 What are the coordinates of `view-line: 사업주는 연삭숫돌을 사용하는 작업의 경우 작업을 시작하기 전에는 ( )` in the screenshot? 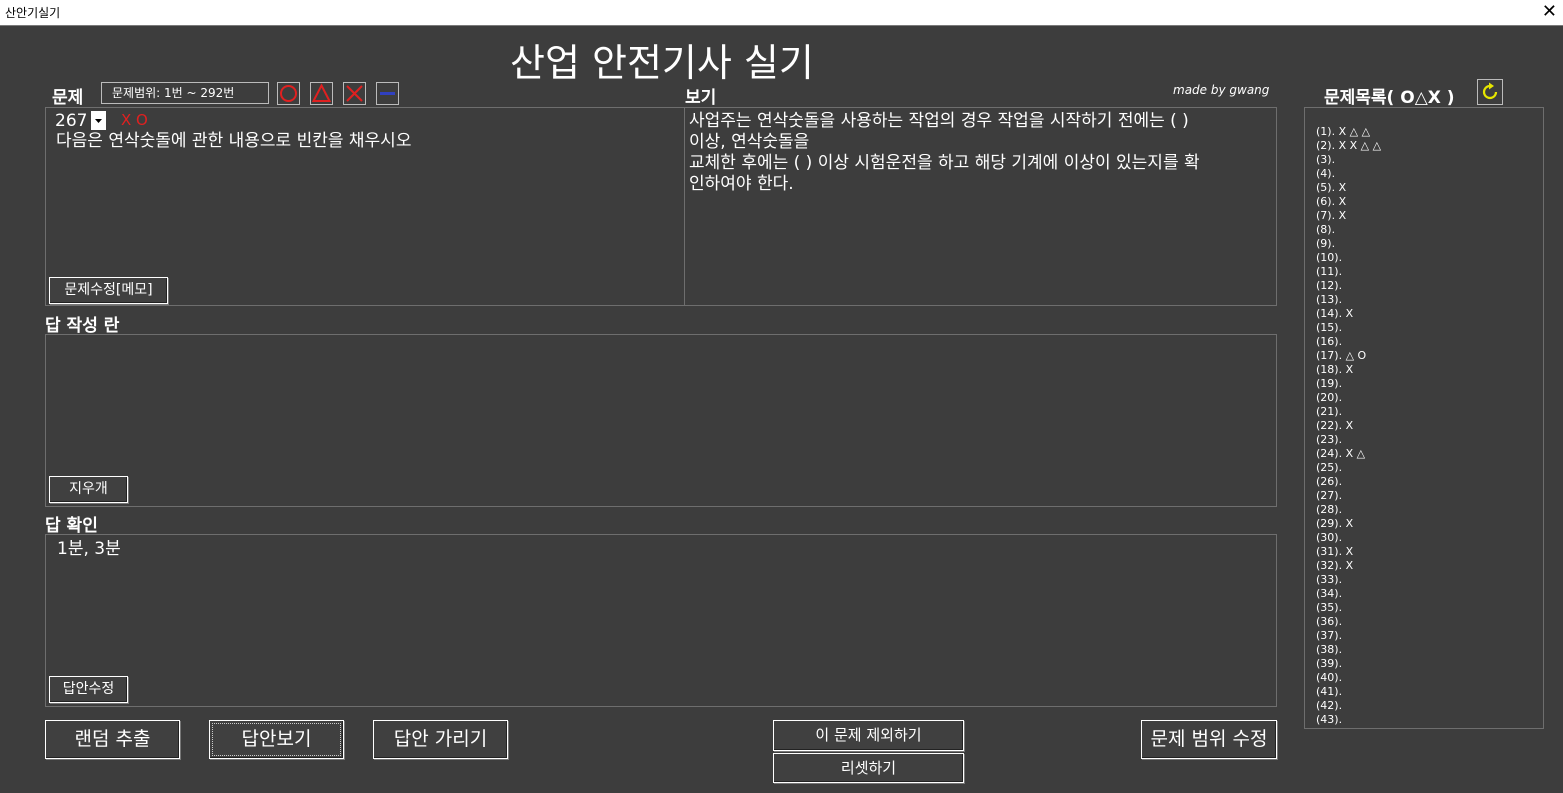 It's located at (939, 121).